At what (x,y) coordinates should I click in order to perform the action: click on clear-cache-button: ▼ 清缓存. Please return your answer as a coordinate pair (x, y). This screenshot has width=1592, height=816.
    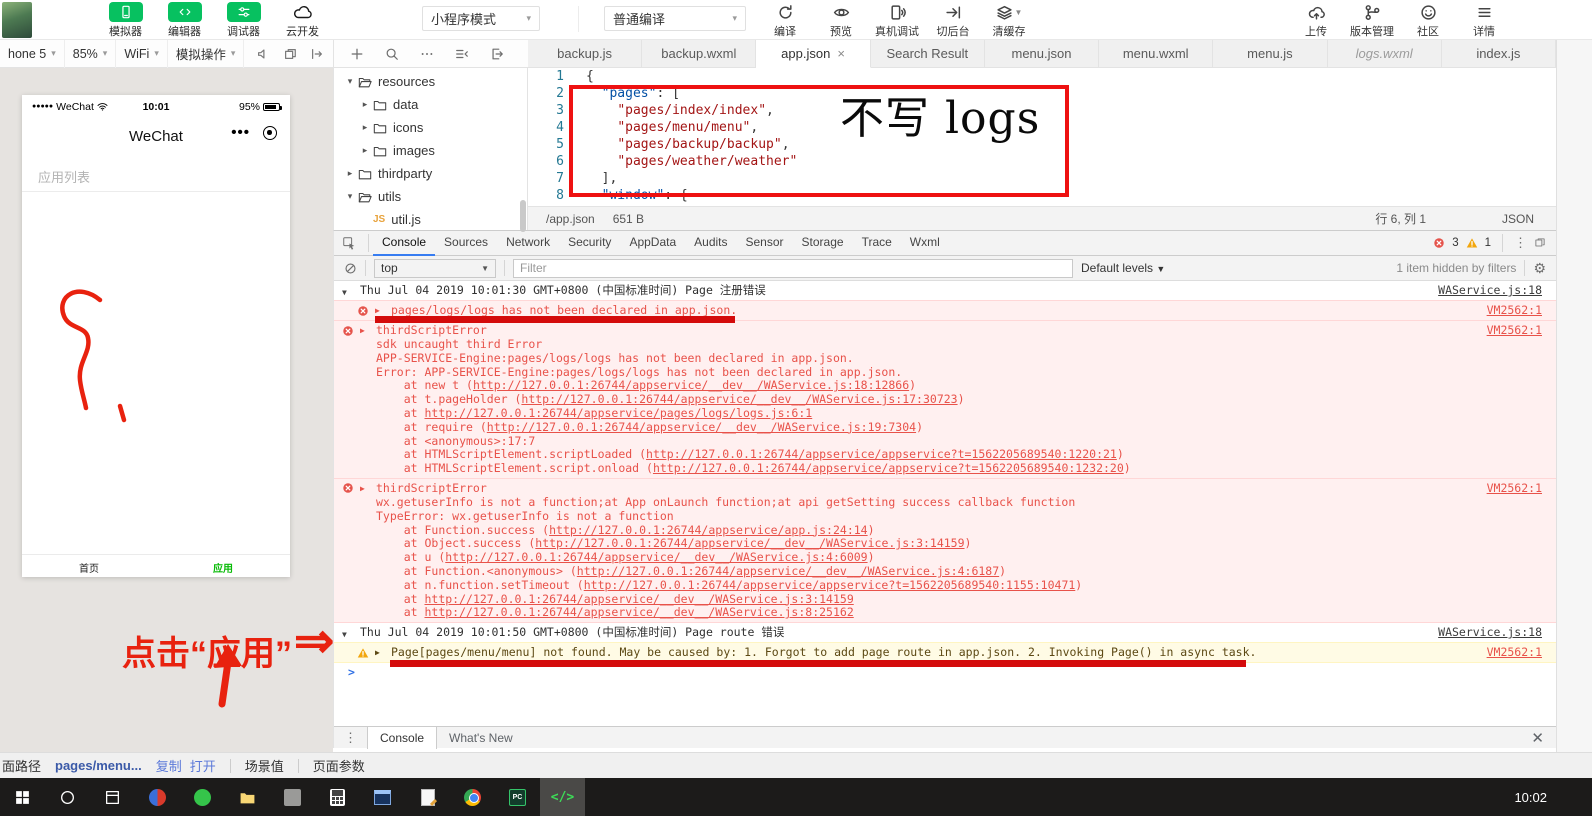
    Looking at the image, I should click on (1009, 20).